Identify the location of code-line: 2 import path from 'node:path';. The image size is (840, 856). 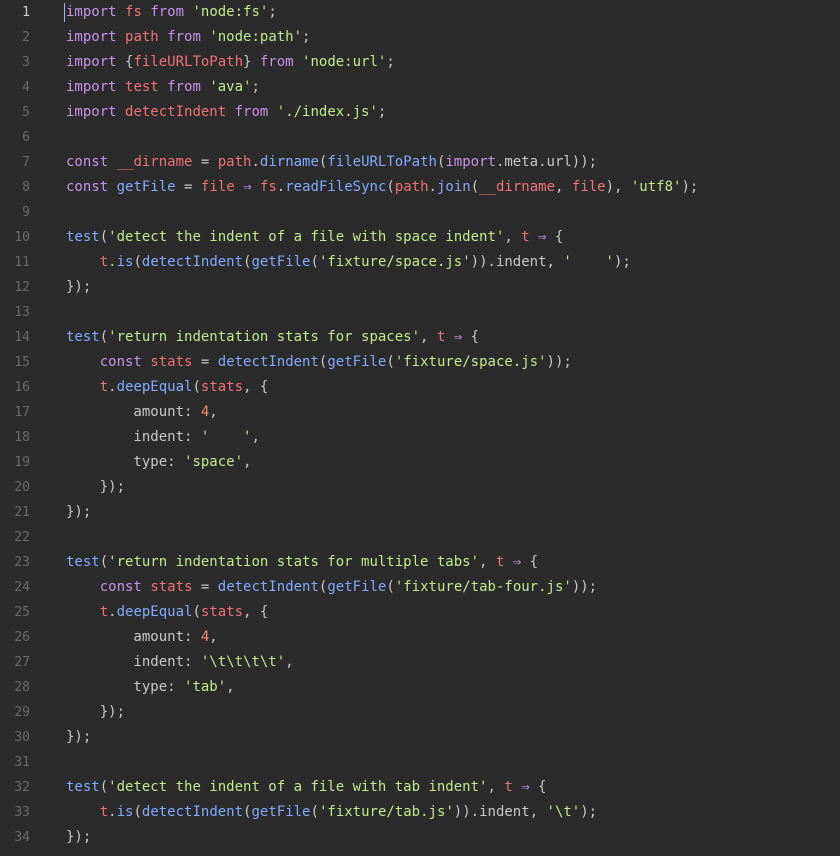
(420, 37).